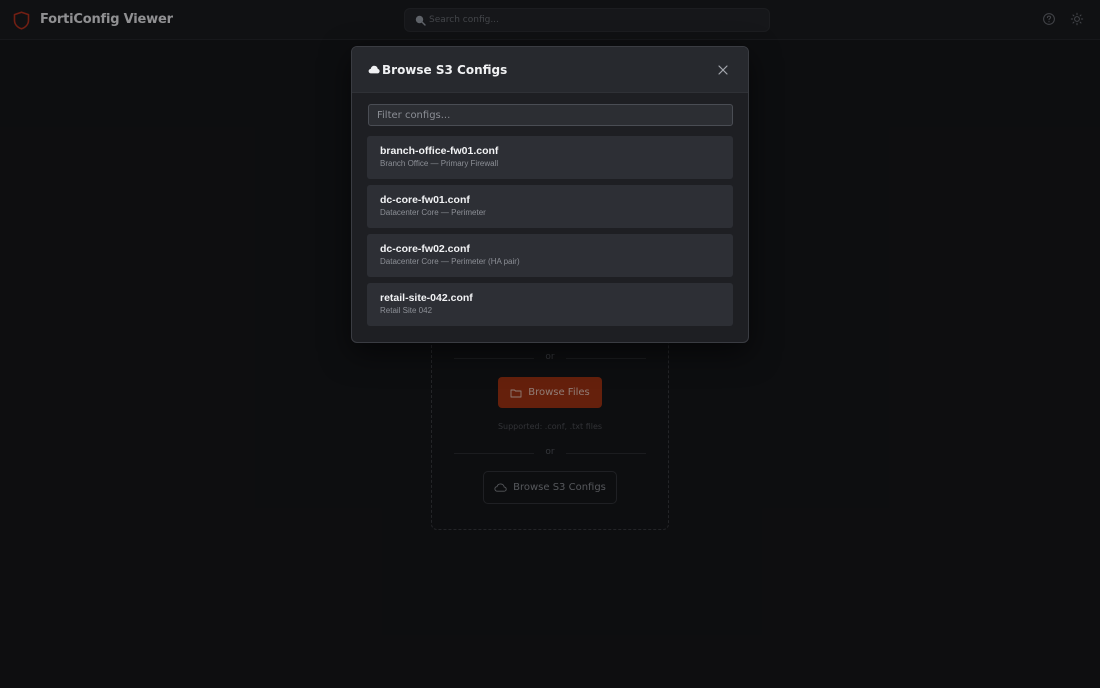  Describe the element at coordinates (445, 70) in the screenshot. I see `modal-title: Browse S3 Configs` at that location.